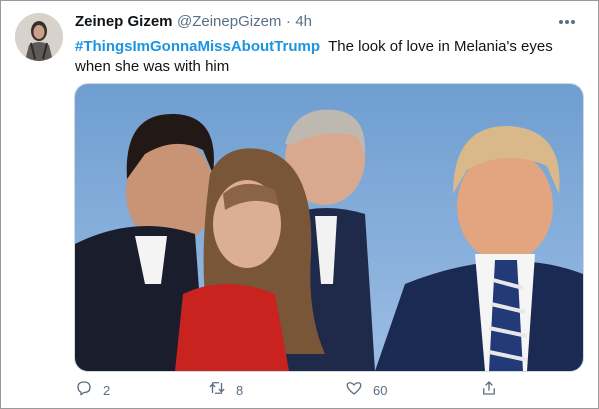  I want to click on tweet-actions: 2 8 60, so click(327, 390).